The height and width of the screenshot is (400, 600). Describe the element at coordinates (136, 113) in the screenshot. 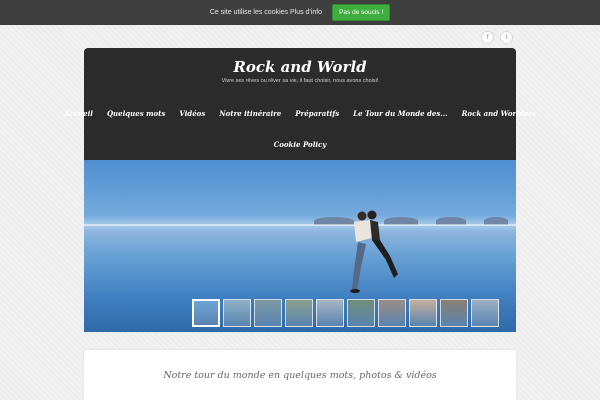

I see `nav-item-quelques-mots: Quelques mots` at that location.